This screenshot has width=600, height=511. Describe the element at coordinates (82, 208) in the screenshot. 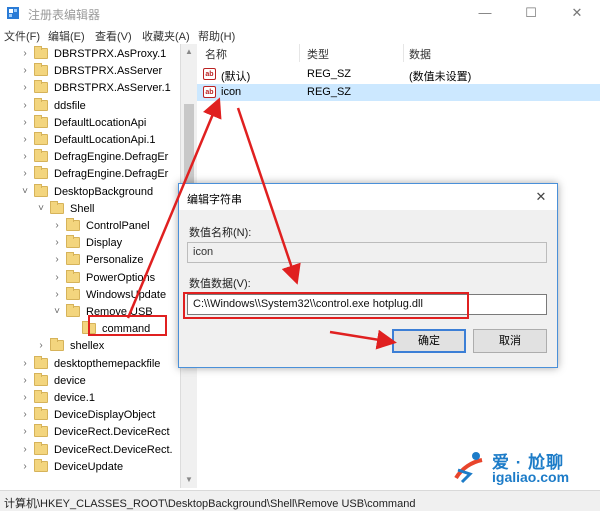

I see `tree-item-label: Shell` at that location.